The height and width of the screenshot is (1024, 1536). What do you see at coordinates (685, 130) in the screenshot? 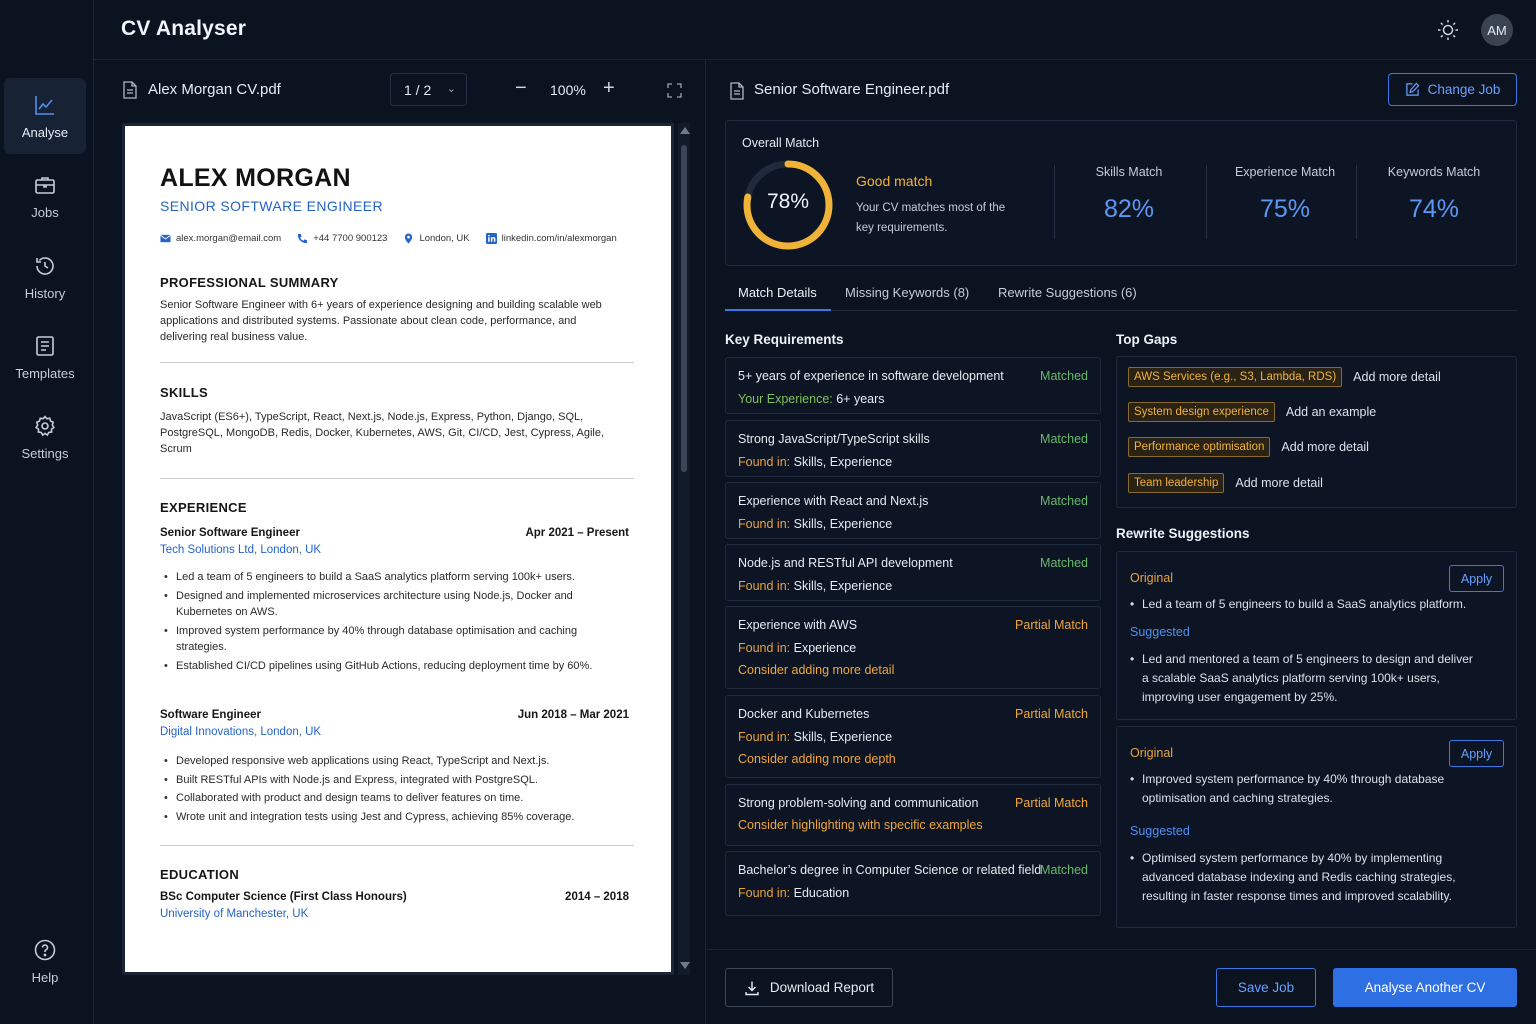
I see `scroll-up-arrow` at bounding box center [685, 130].